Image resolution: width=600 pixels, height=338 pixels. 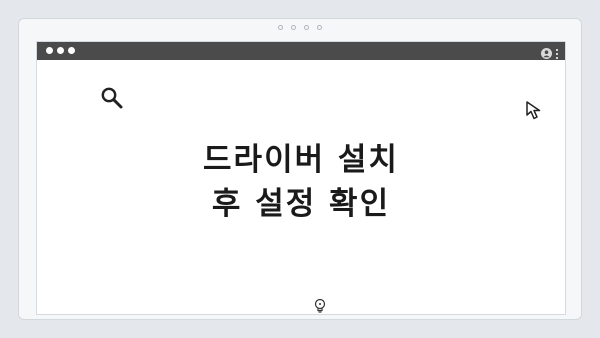 I want to click on kebab-menu-icon, so click(x=557, y=53).